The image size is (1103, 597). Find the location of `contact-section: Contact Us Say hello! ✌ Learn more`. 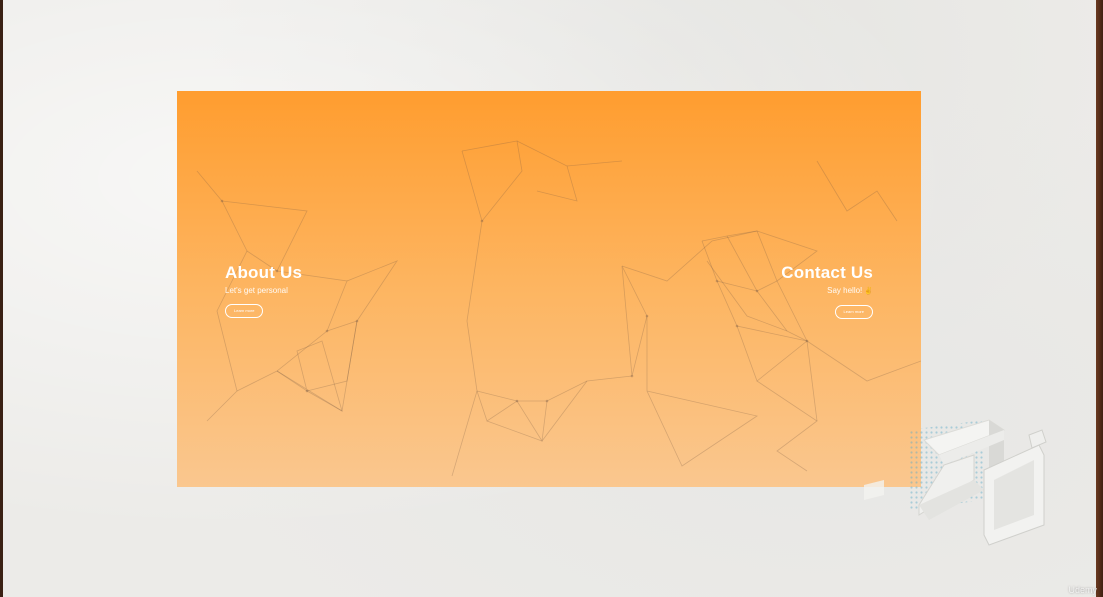

contact-section: Contact Us Say hello! ✌ Learn more is located at coordinates (827, 291).